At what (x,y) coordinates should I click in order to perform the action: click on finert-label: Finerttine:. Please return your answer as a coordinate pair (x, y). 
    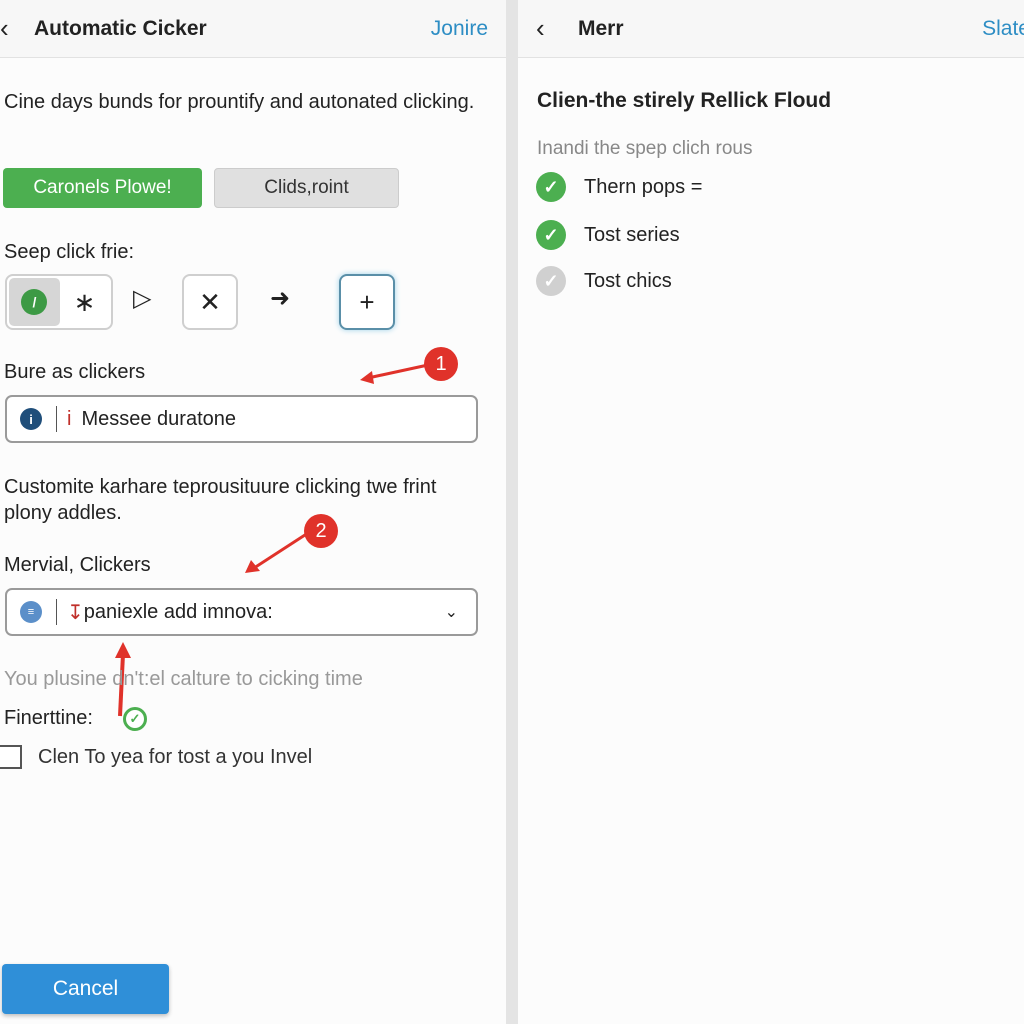
    Looking at the image, I should click on (48, 718).